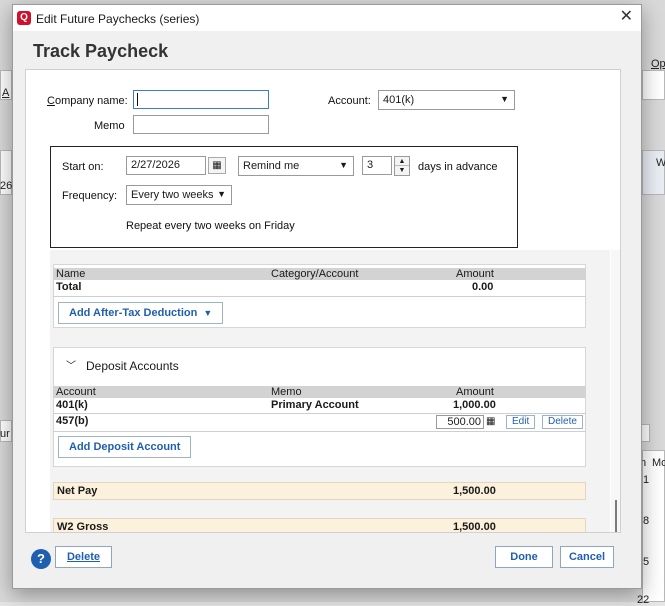 The image size is (665, 606). What do you see at coordinates (286, 392) in the screenshot?
I see `column-header: Memo` at bounding box center [286, 392].